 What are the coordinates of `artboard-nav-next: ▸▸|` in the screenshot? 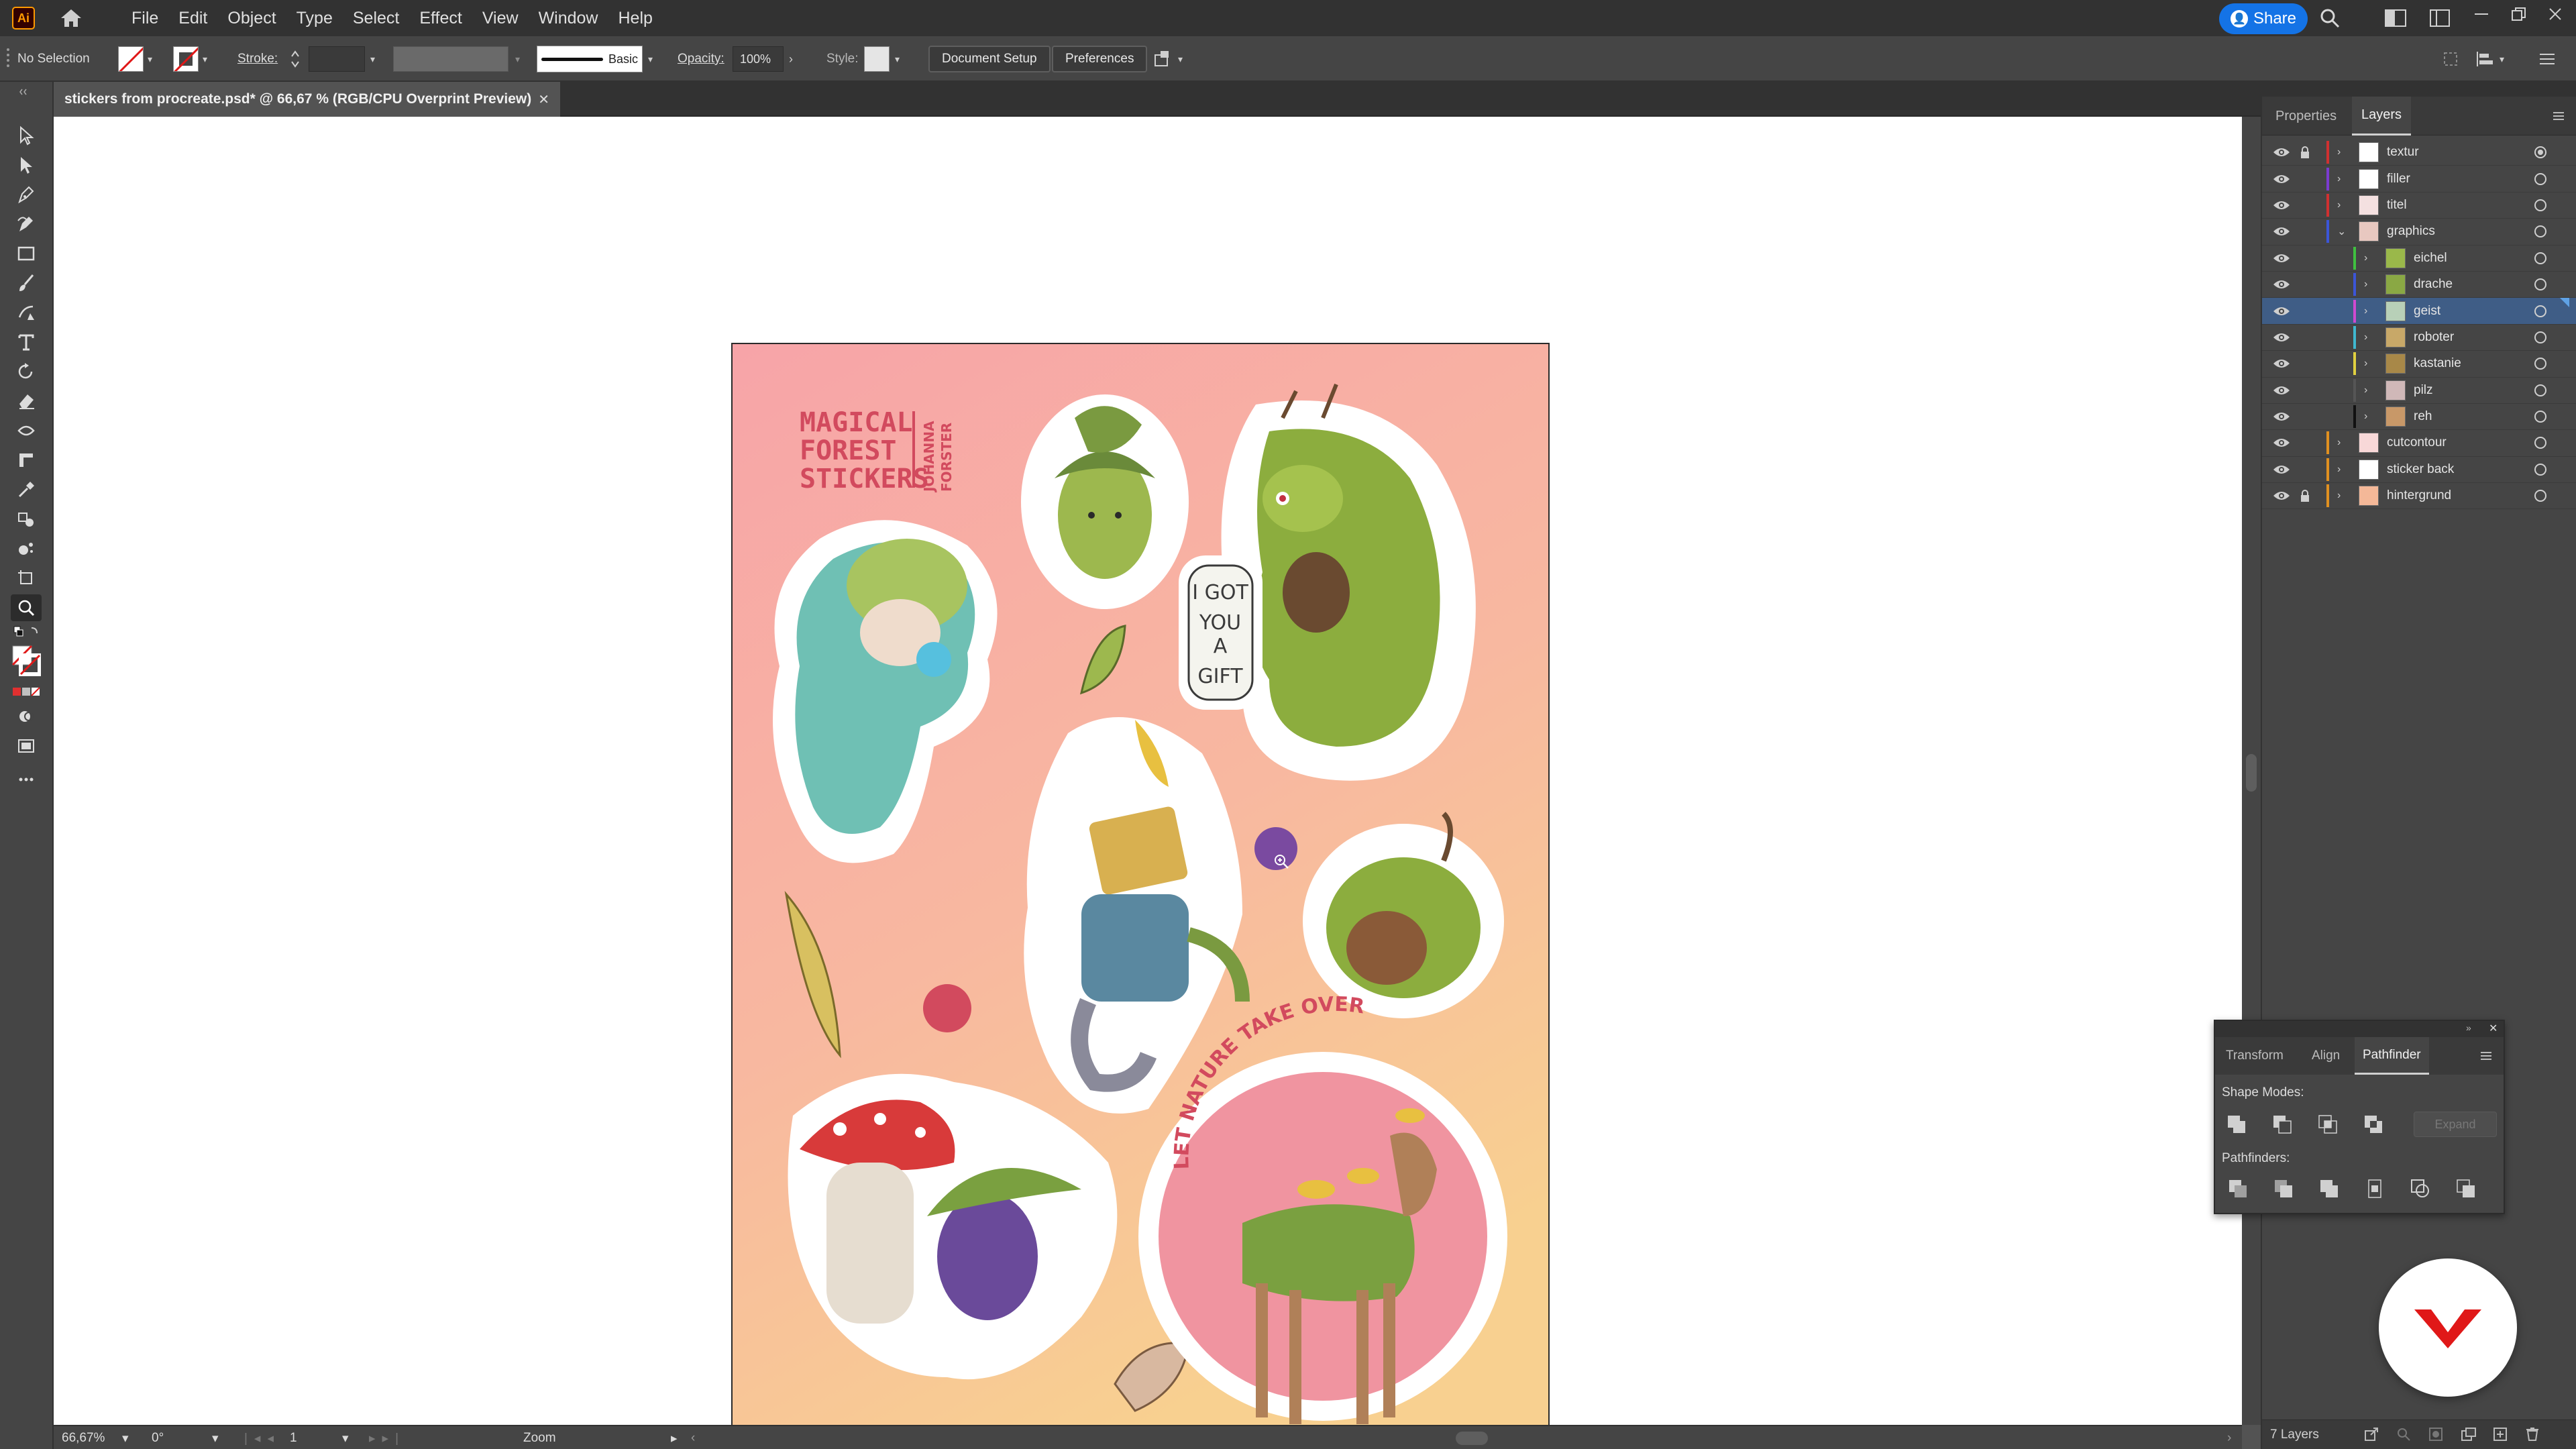 It's located at (387, 1437).